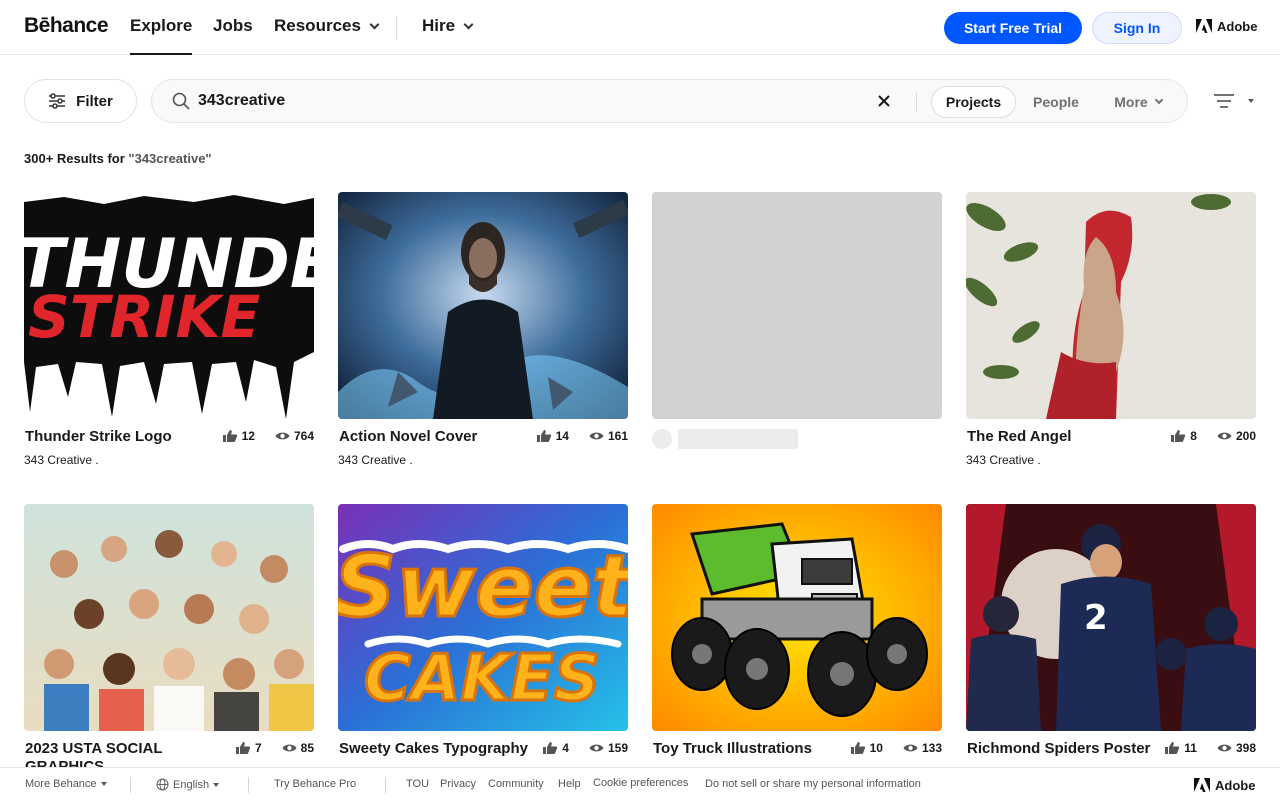 Image resolution: width=1280 pixels, height=800 pixels. Describe the element at coordinates (327, 26) in the screenshot. I see `nav-resources: Resources` at that location.